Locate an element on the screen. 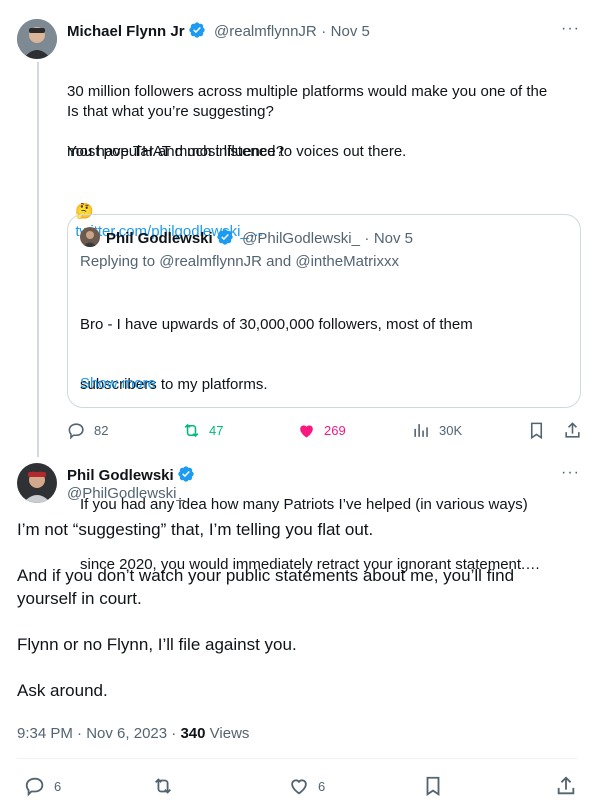 The width and height of the screenshot is (592, 810). divider is located at coordinates (297, 758).